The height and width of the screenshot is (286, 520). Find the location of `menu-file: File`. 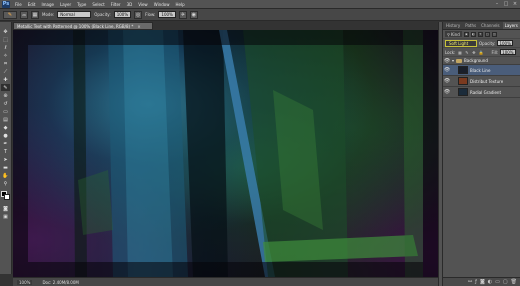

menu-file: File is located at coordinates (18, 4).